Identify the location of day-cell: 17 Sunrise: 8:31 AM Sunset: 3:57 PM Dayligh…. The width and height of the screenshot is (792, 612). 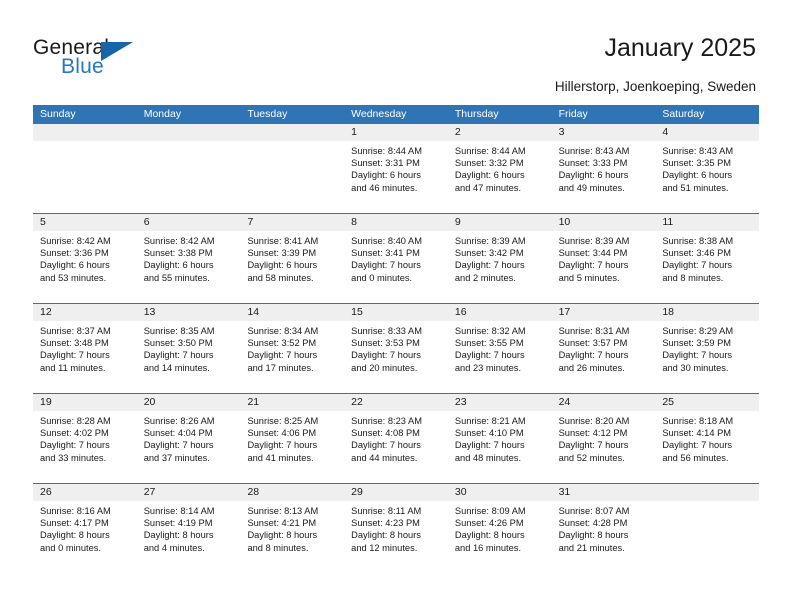
(603, 348).